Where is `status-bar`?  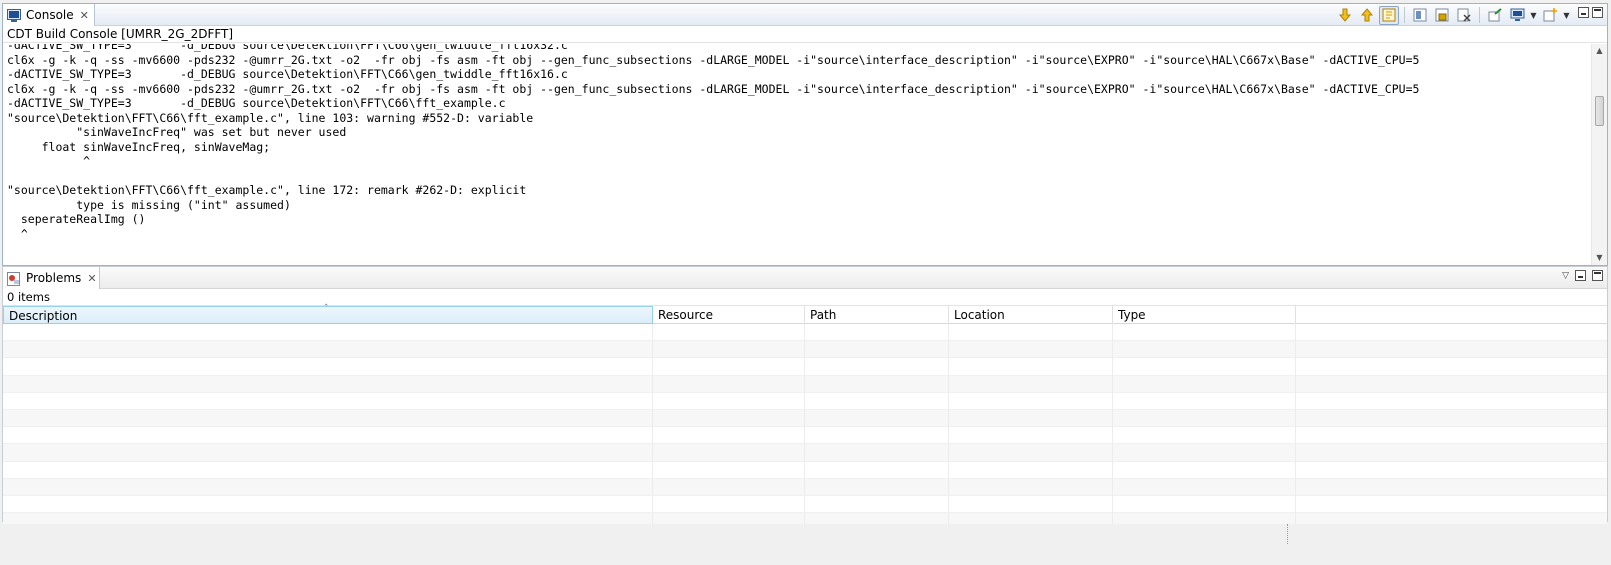 status-bar is located at coordinates (805, 544).